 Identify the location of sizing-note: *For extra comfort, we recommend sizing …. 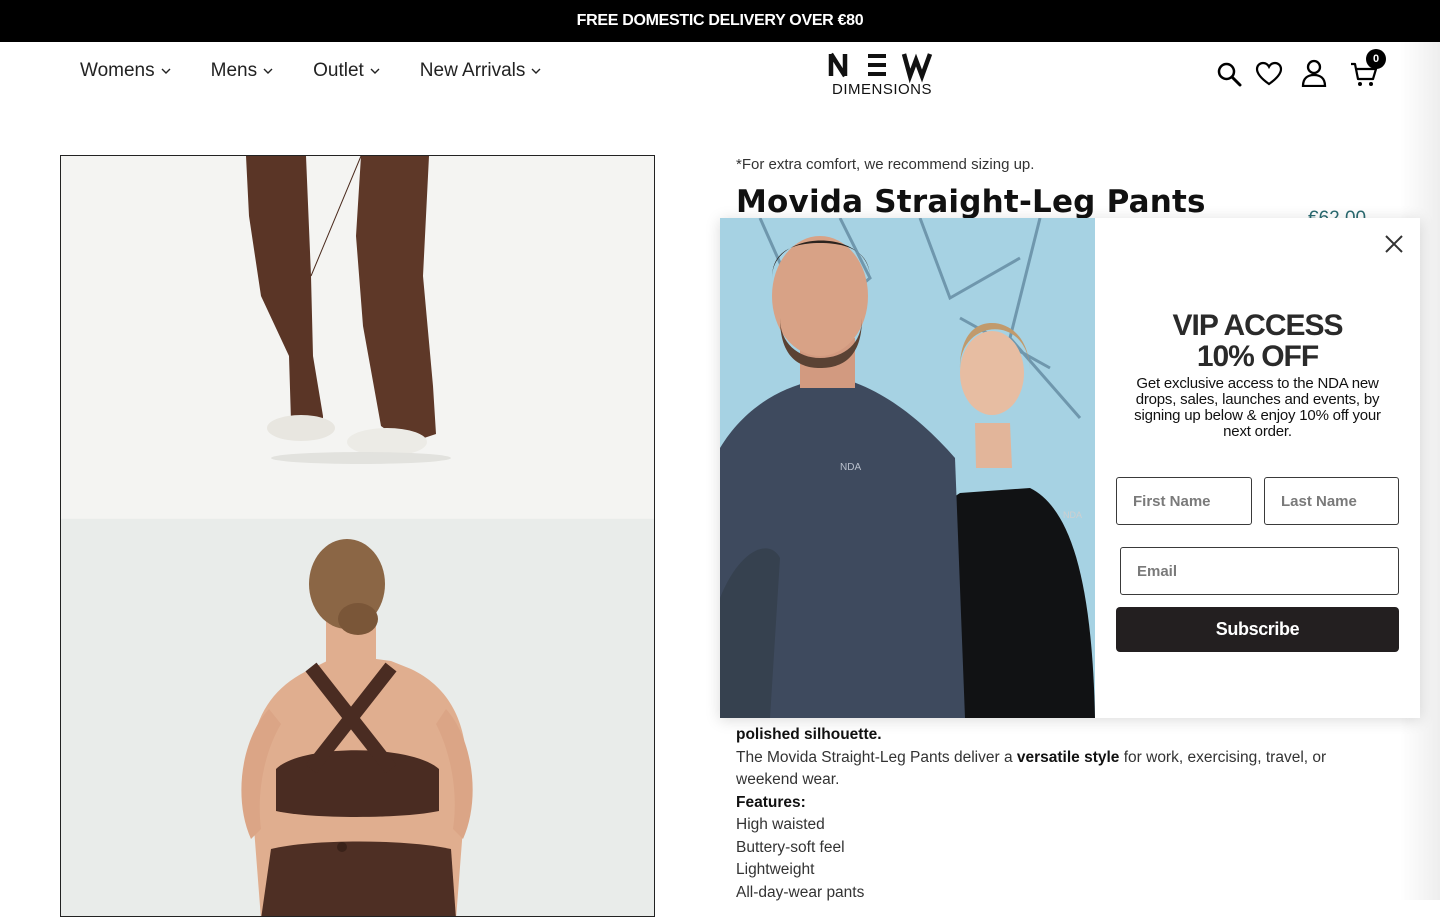
(885, 164).